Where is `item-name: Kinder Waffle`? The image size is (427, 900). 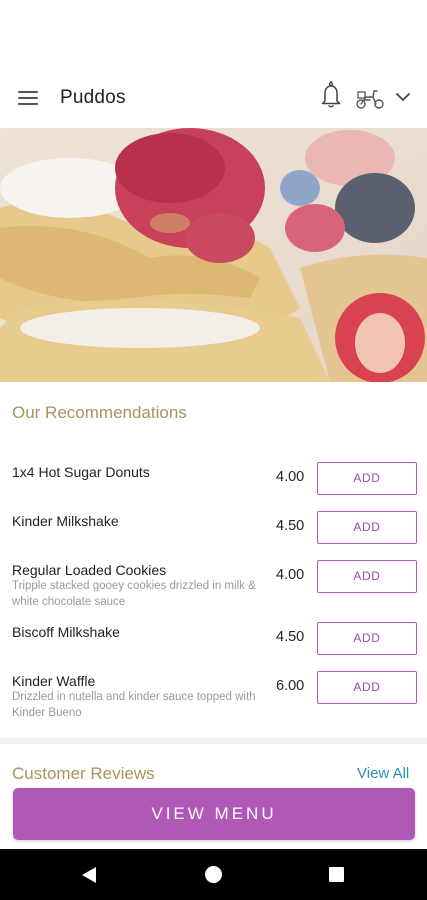
item-name: Kinder Waffle is located at coordinates (54, 681).